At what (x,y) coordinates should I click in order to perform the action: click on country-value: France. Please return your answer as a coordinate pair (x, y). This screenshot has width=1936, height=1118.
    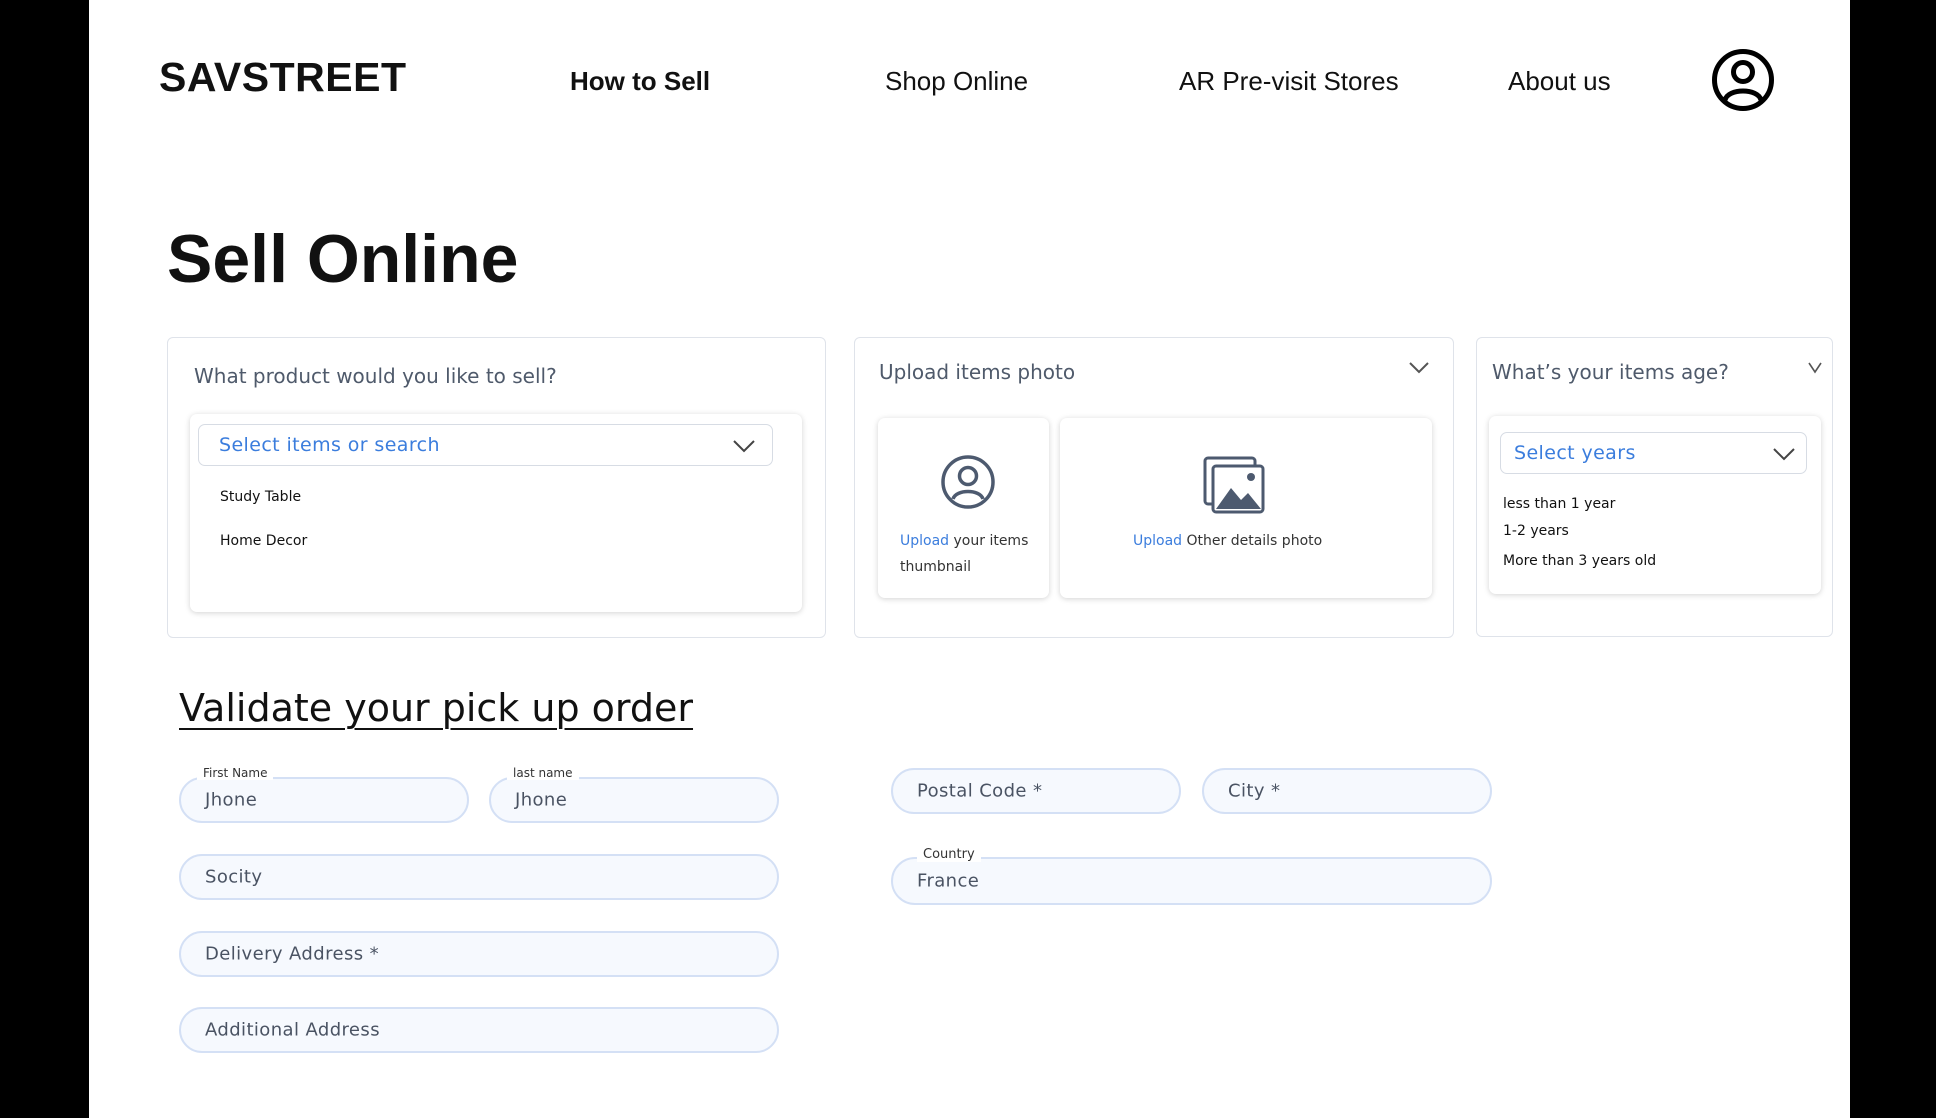
    Looking at the image, I should click on (948, 881).